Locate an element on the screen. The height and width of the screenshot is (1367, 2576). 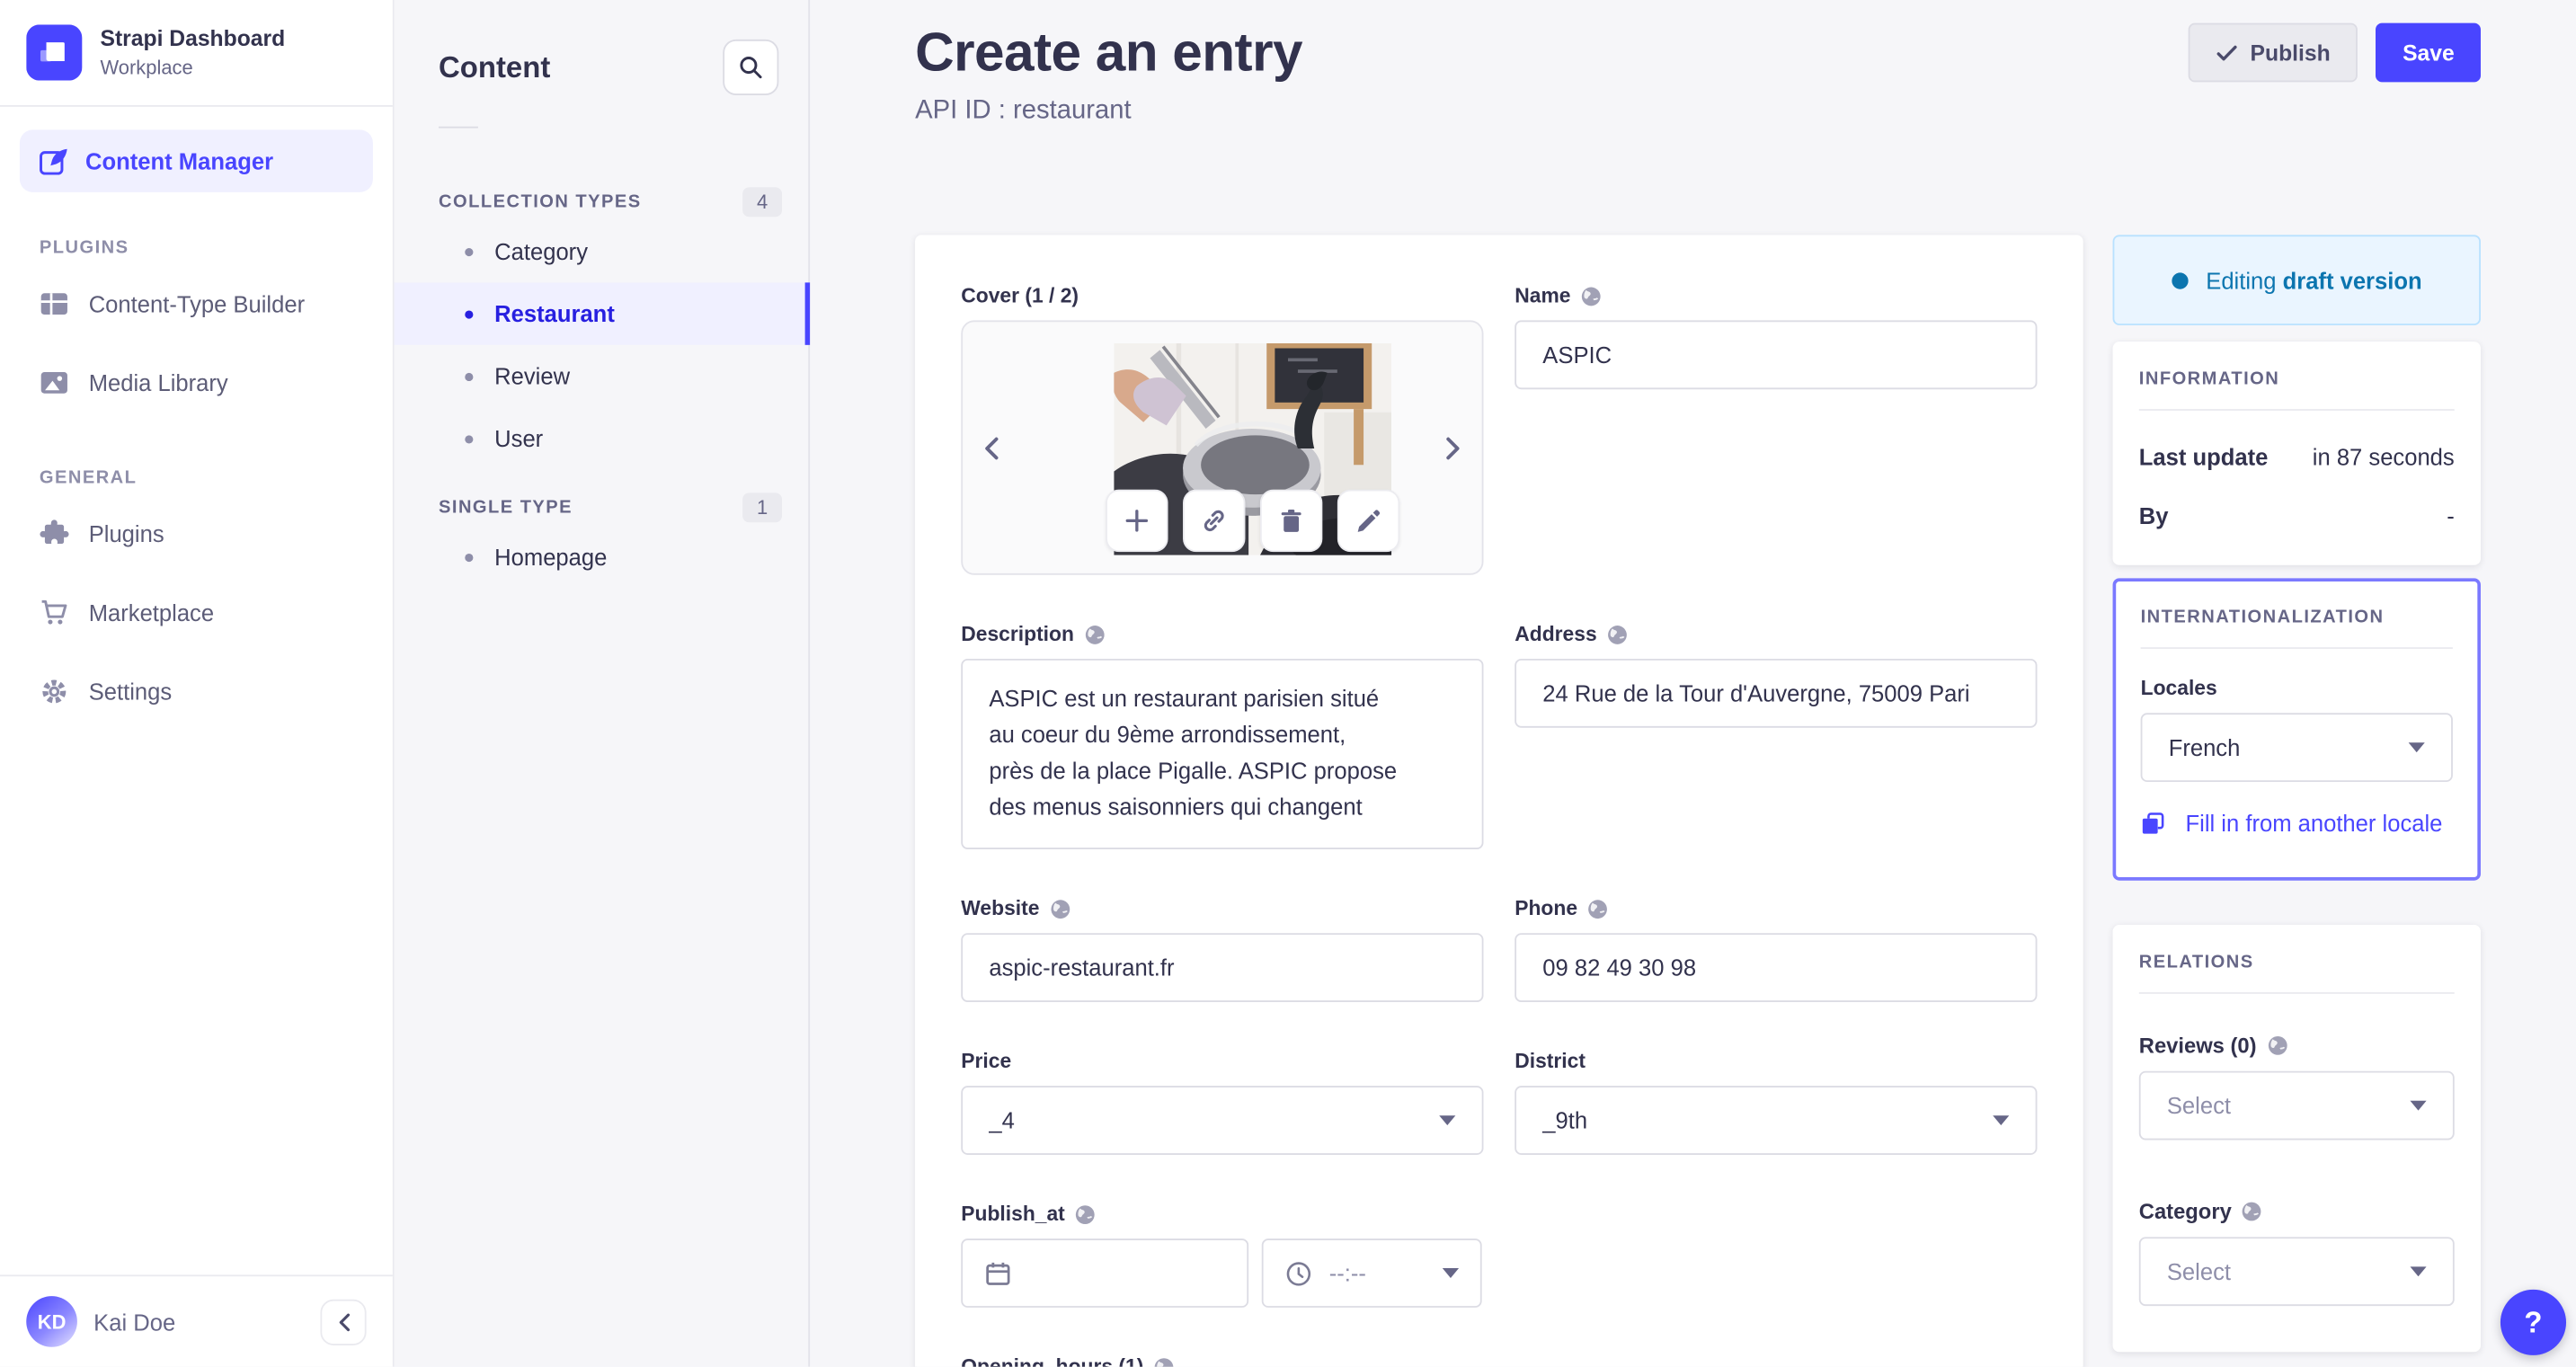
user-name: Kai Doe is located at coordinates (134, 1322).